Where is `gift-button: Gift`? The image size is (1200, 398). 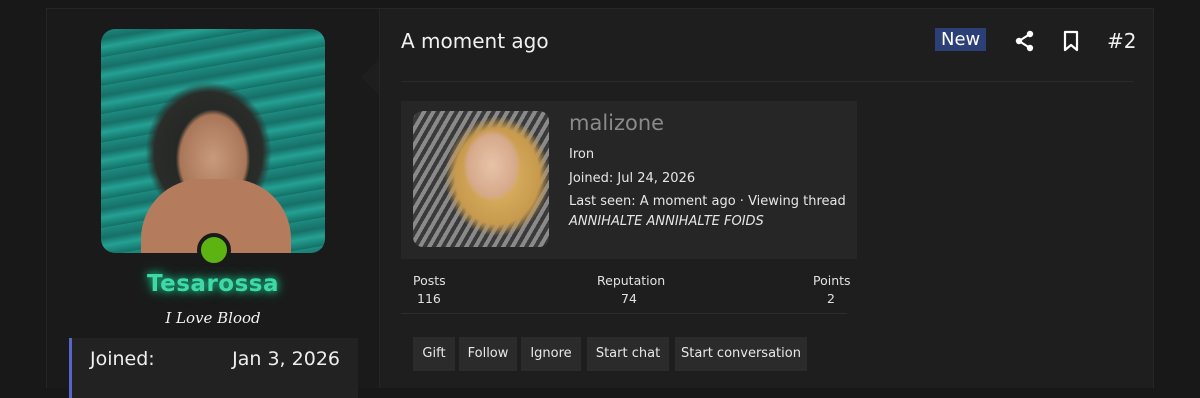
gift-button: Gift is located at coordinates (434, 354).